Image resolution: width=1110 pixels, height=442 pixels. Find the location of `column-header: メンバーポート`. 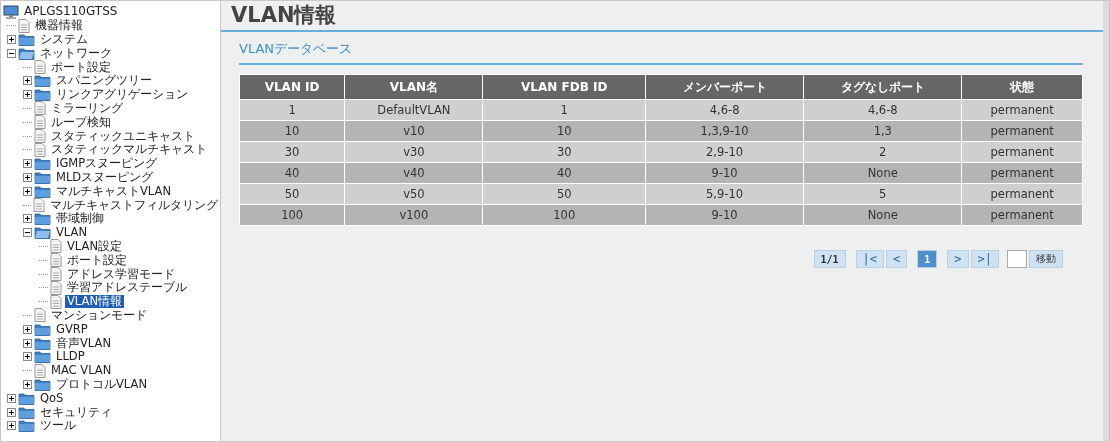

column-header: メンバーポート is located at coordinates (724, 87).